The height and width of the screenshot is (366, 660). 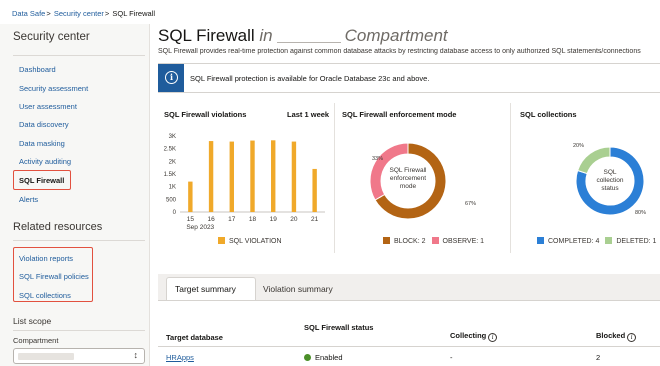 I want to click on enforcement-center-line-2: enforcement, so click(x=408, y=178).